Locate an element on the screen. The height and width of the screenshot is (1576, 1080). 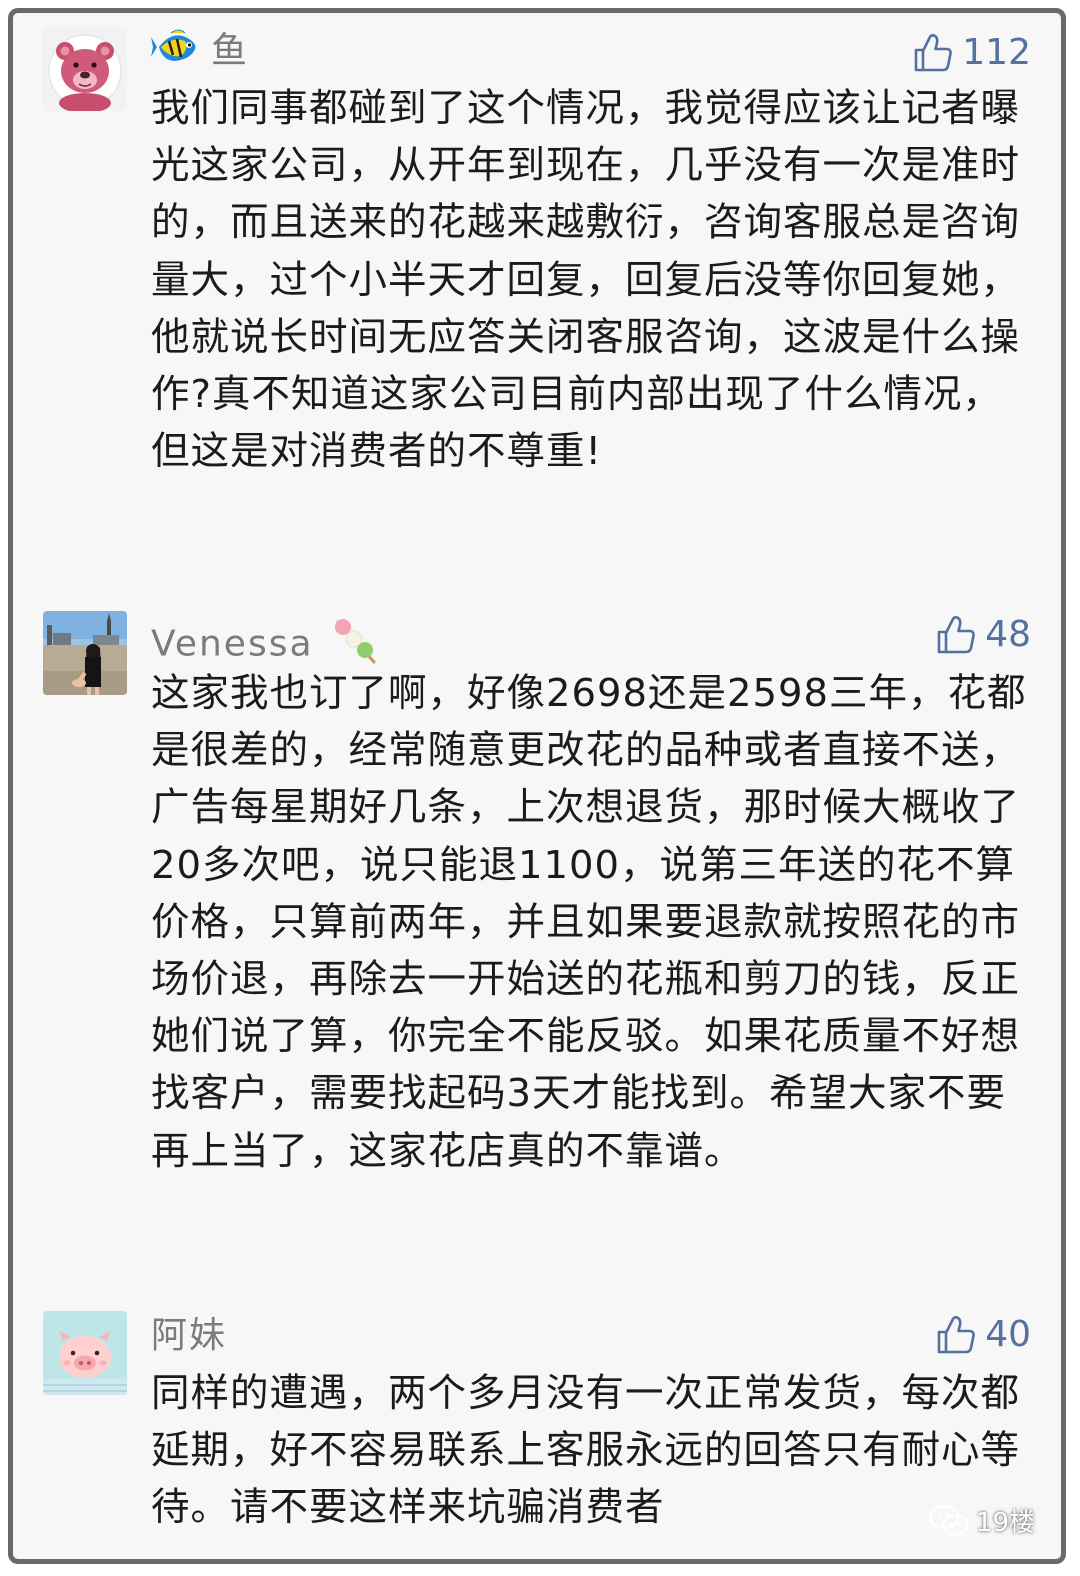
username: 阿妹 is located at coordinates (189, 1336).